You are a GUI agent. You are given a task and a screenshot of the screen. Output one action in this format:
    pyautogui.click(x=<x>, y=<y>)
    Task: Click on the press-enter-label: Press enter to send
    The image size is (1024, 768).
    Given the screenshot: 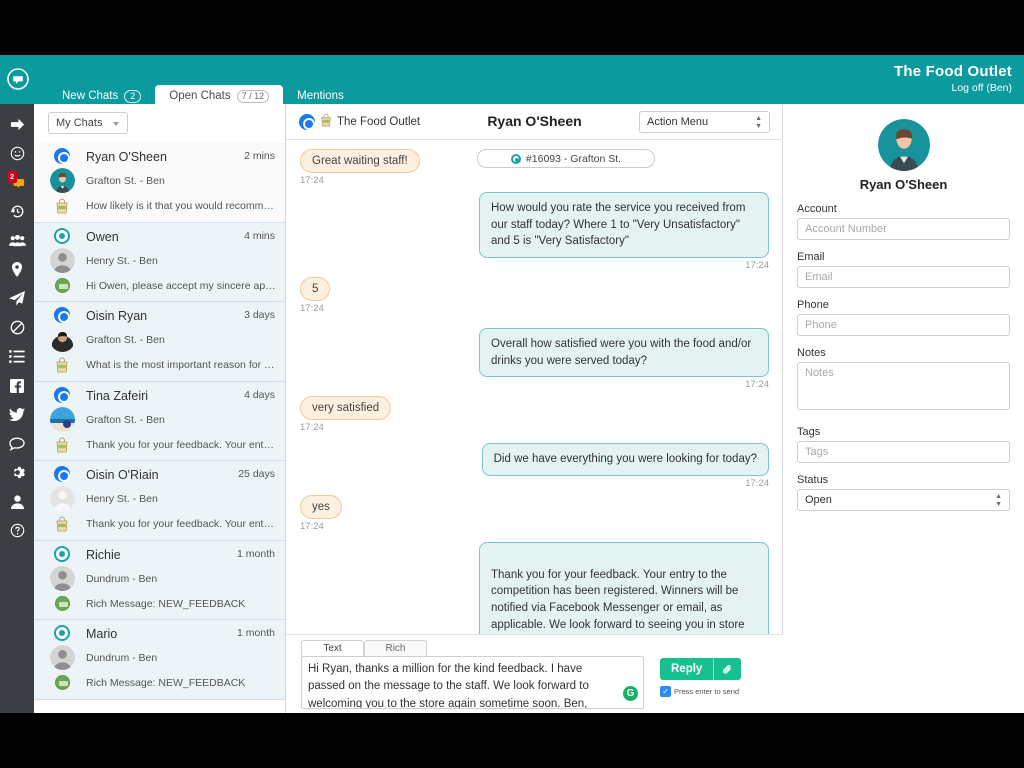 What is the action you would take?
    pyautogui.click(x=707, y=691)
    